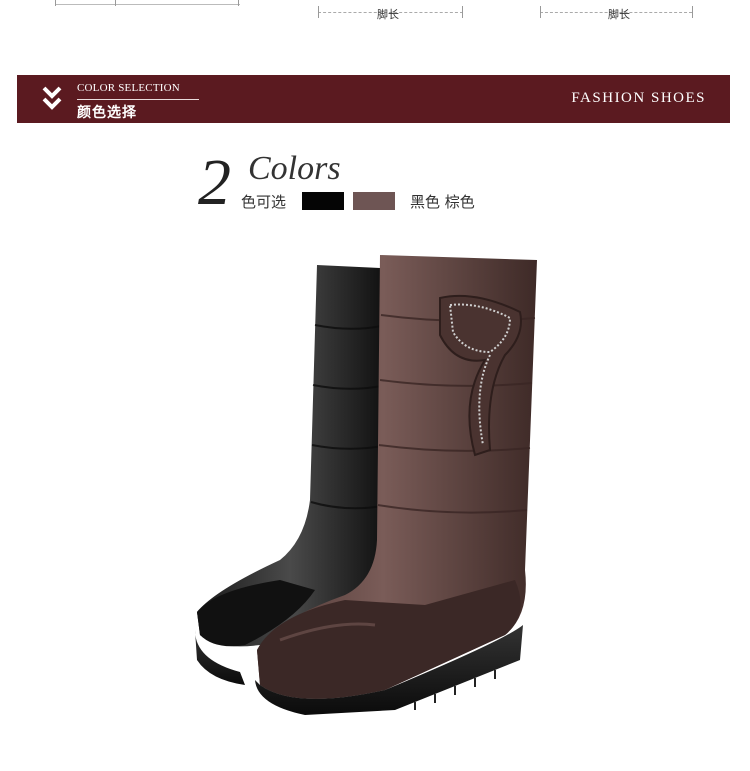 This screenshot has width=750, height=771. Describe the element at coordinates (107, 113) in the screenshot. I see `banner-title-cn: 颜色选择` at that location.